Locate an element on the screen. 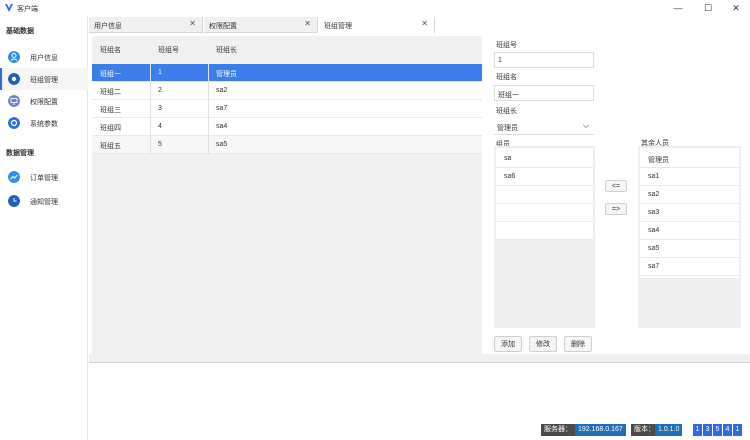 Image resolution: width=750 pixels, height=440 pixels. edit-button: 修改 is located at coordinates (543, 344).